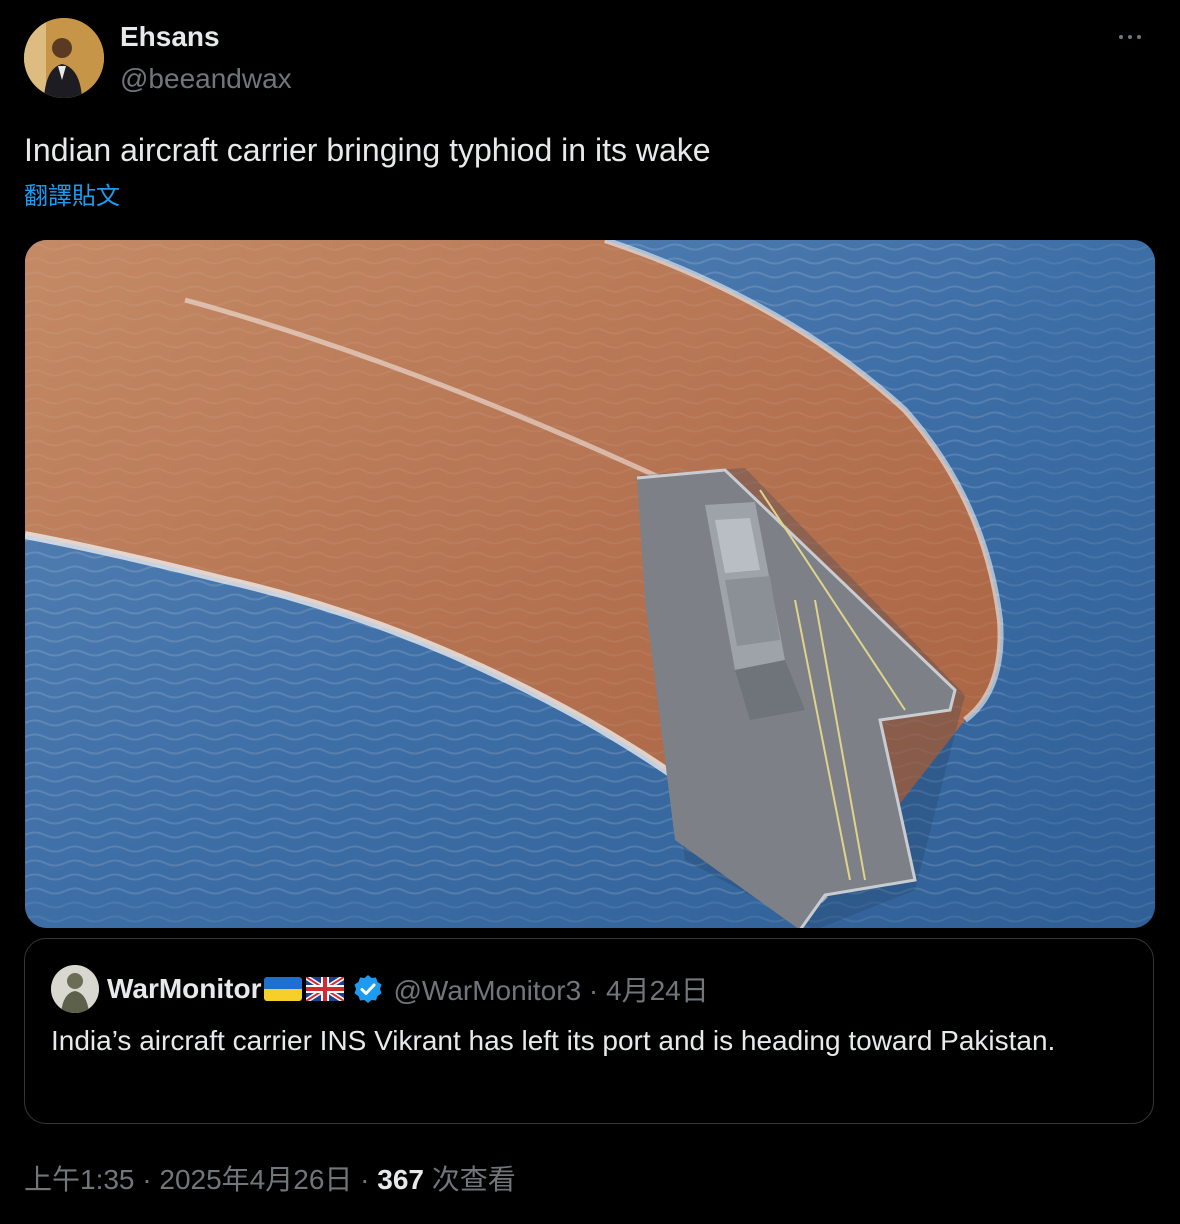 The height and width of the screenshot is (1224, 1180). I want to click on profile-photo-icon, so click(64, 58).